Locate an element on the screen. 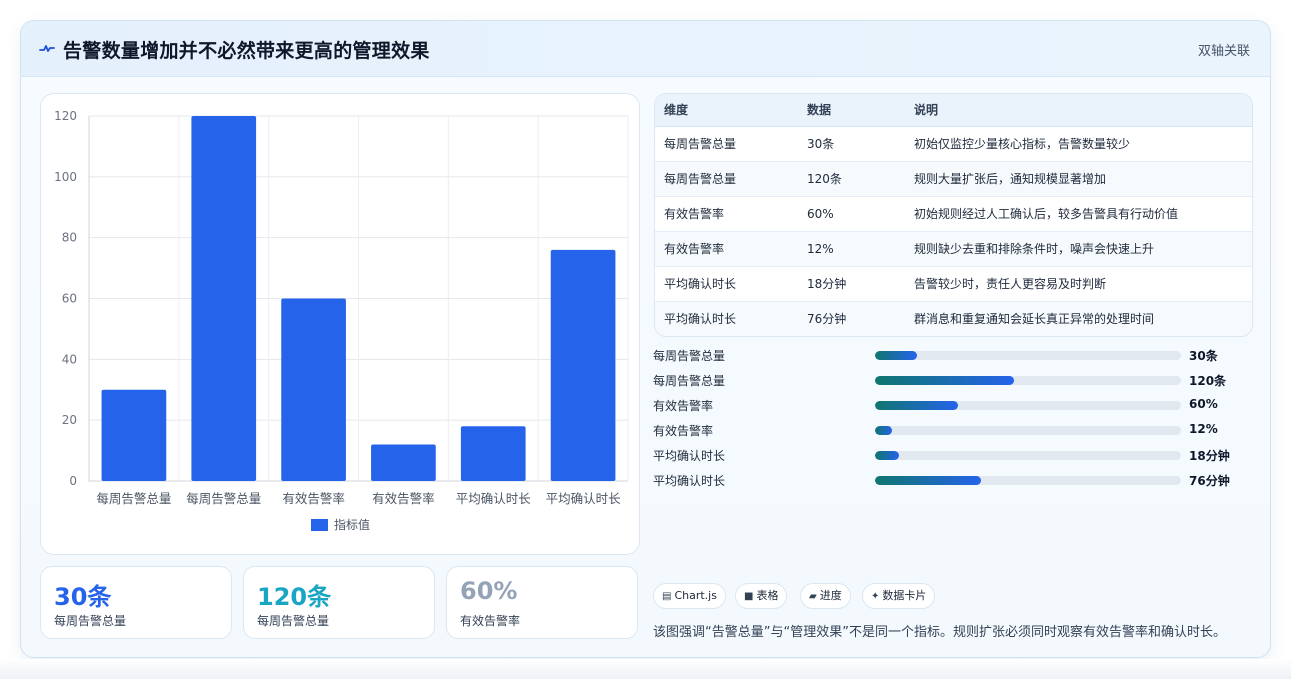 Image resolution: width=1291 pixels, height=679 pixels. progress-value: 60% is located at coordinates (1203, 404).